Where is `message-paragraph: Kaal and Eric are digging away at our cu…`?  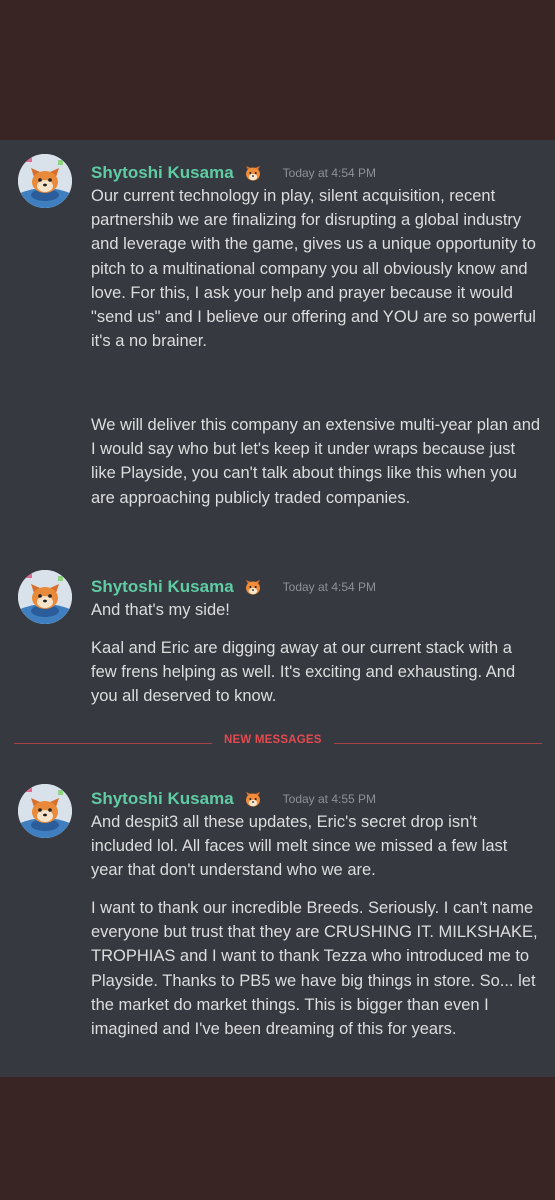
message-paragraph: Kaal and Eric are digging away at our cu… is located at coordinates (303, 672).